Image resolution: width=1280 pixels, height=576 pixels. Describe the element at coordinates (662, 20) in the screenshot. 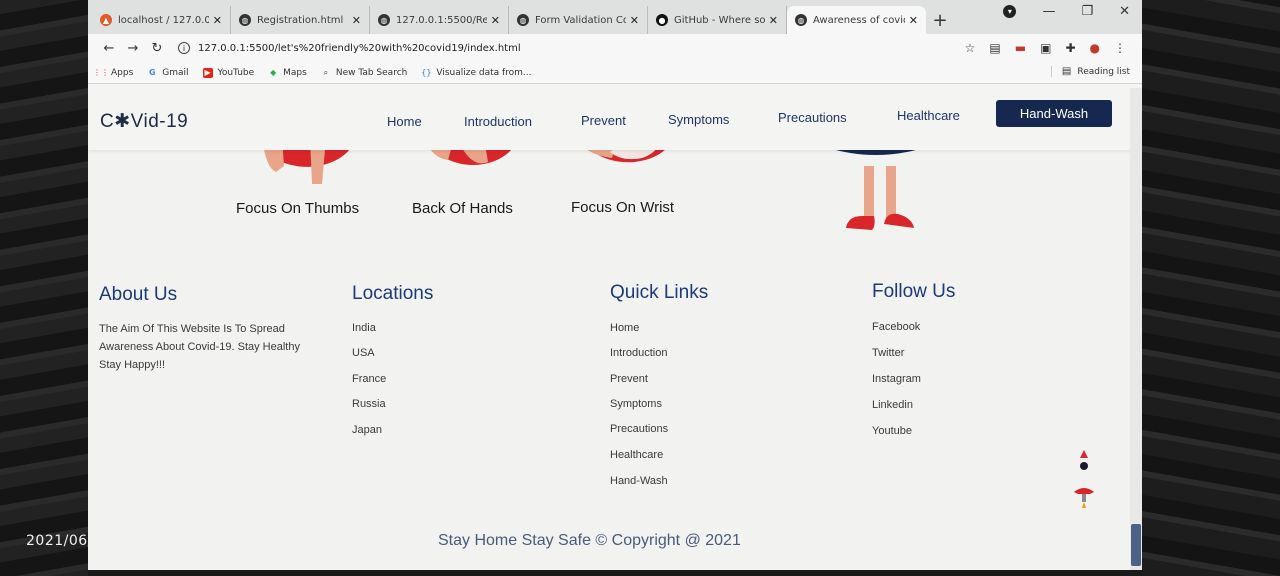

I see `github-icon: ●` at that location.